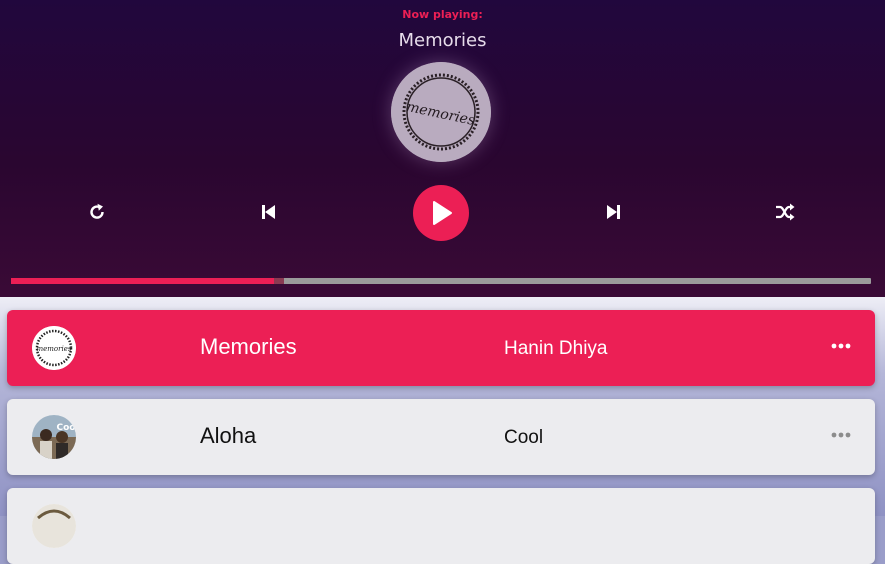 This screenshot has width=885, height=564. What do you see at coordinates (441, 526) in the screenshot?
I see `song-item` at bounding box center [441, 526].